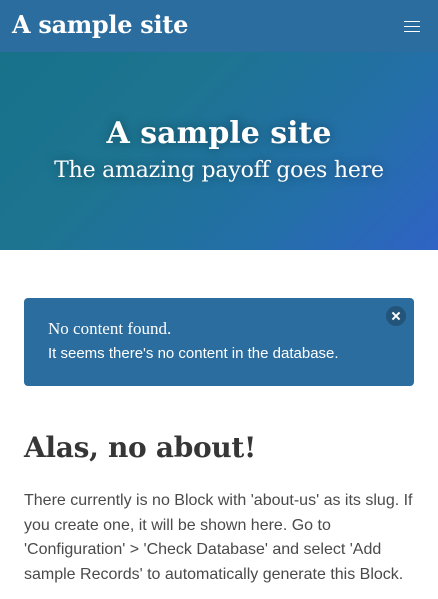 Image resolution: width=438 pixels, height=599 pixels. Describe the element at coordinates (219, 26) in the screenshot. I see `navbar: A sample site` at that location.